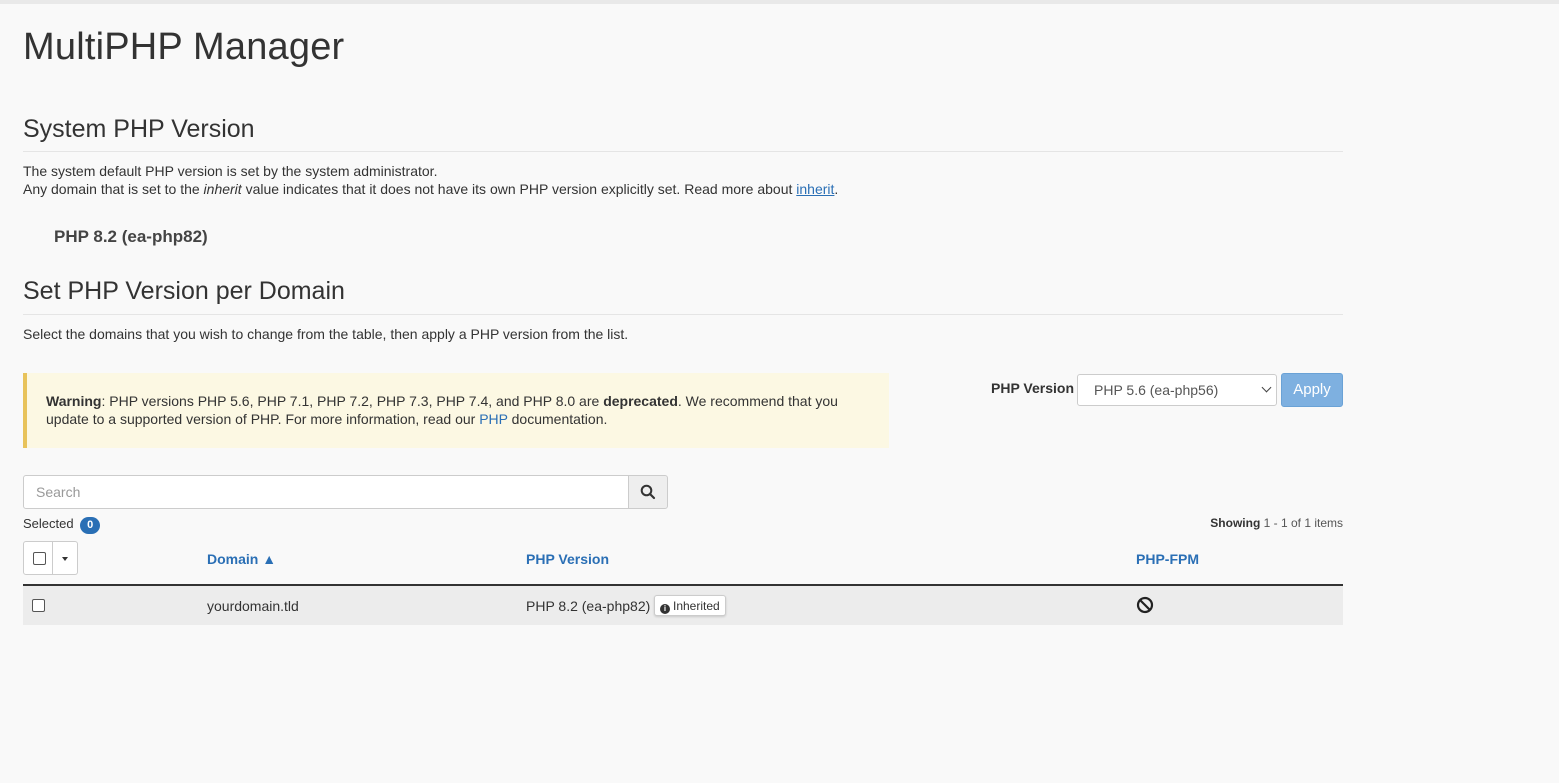 The height and width of the screenshot is (783, 1559). What do you see at coordinates (690, 605) in the screenshot?
I see `inherited-badge: i Inherited` at bounding box center [690, 605].